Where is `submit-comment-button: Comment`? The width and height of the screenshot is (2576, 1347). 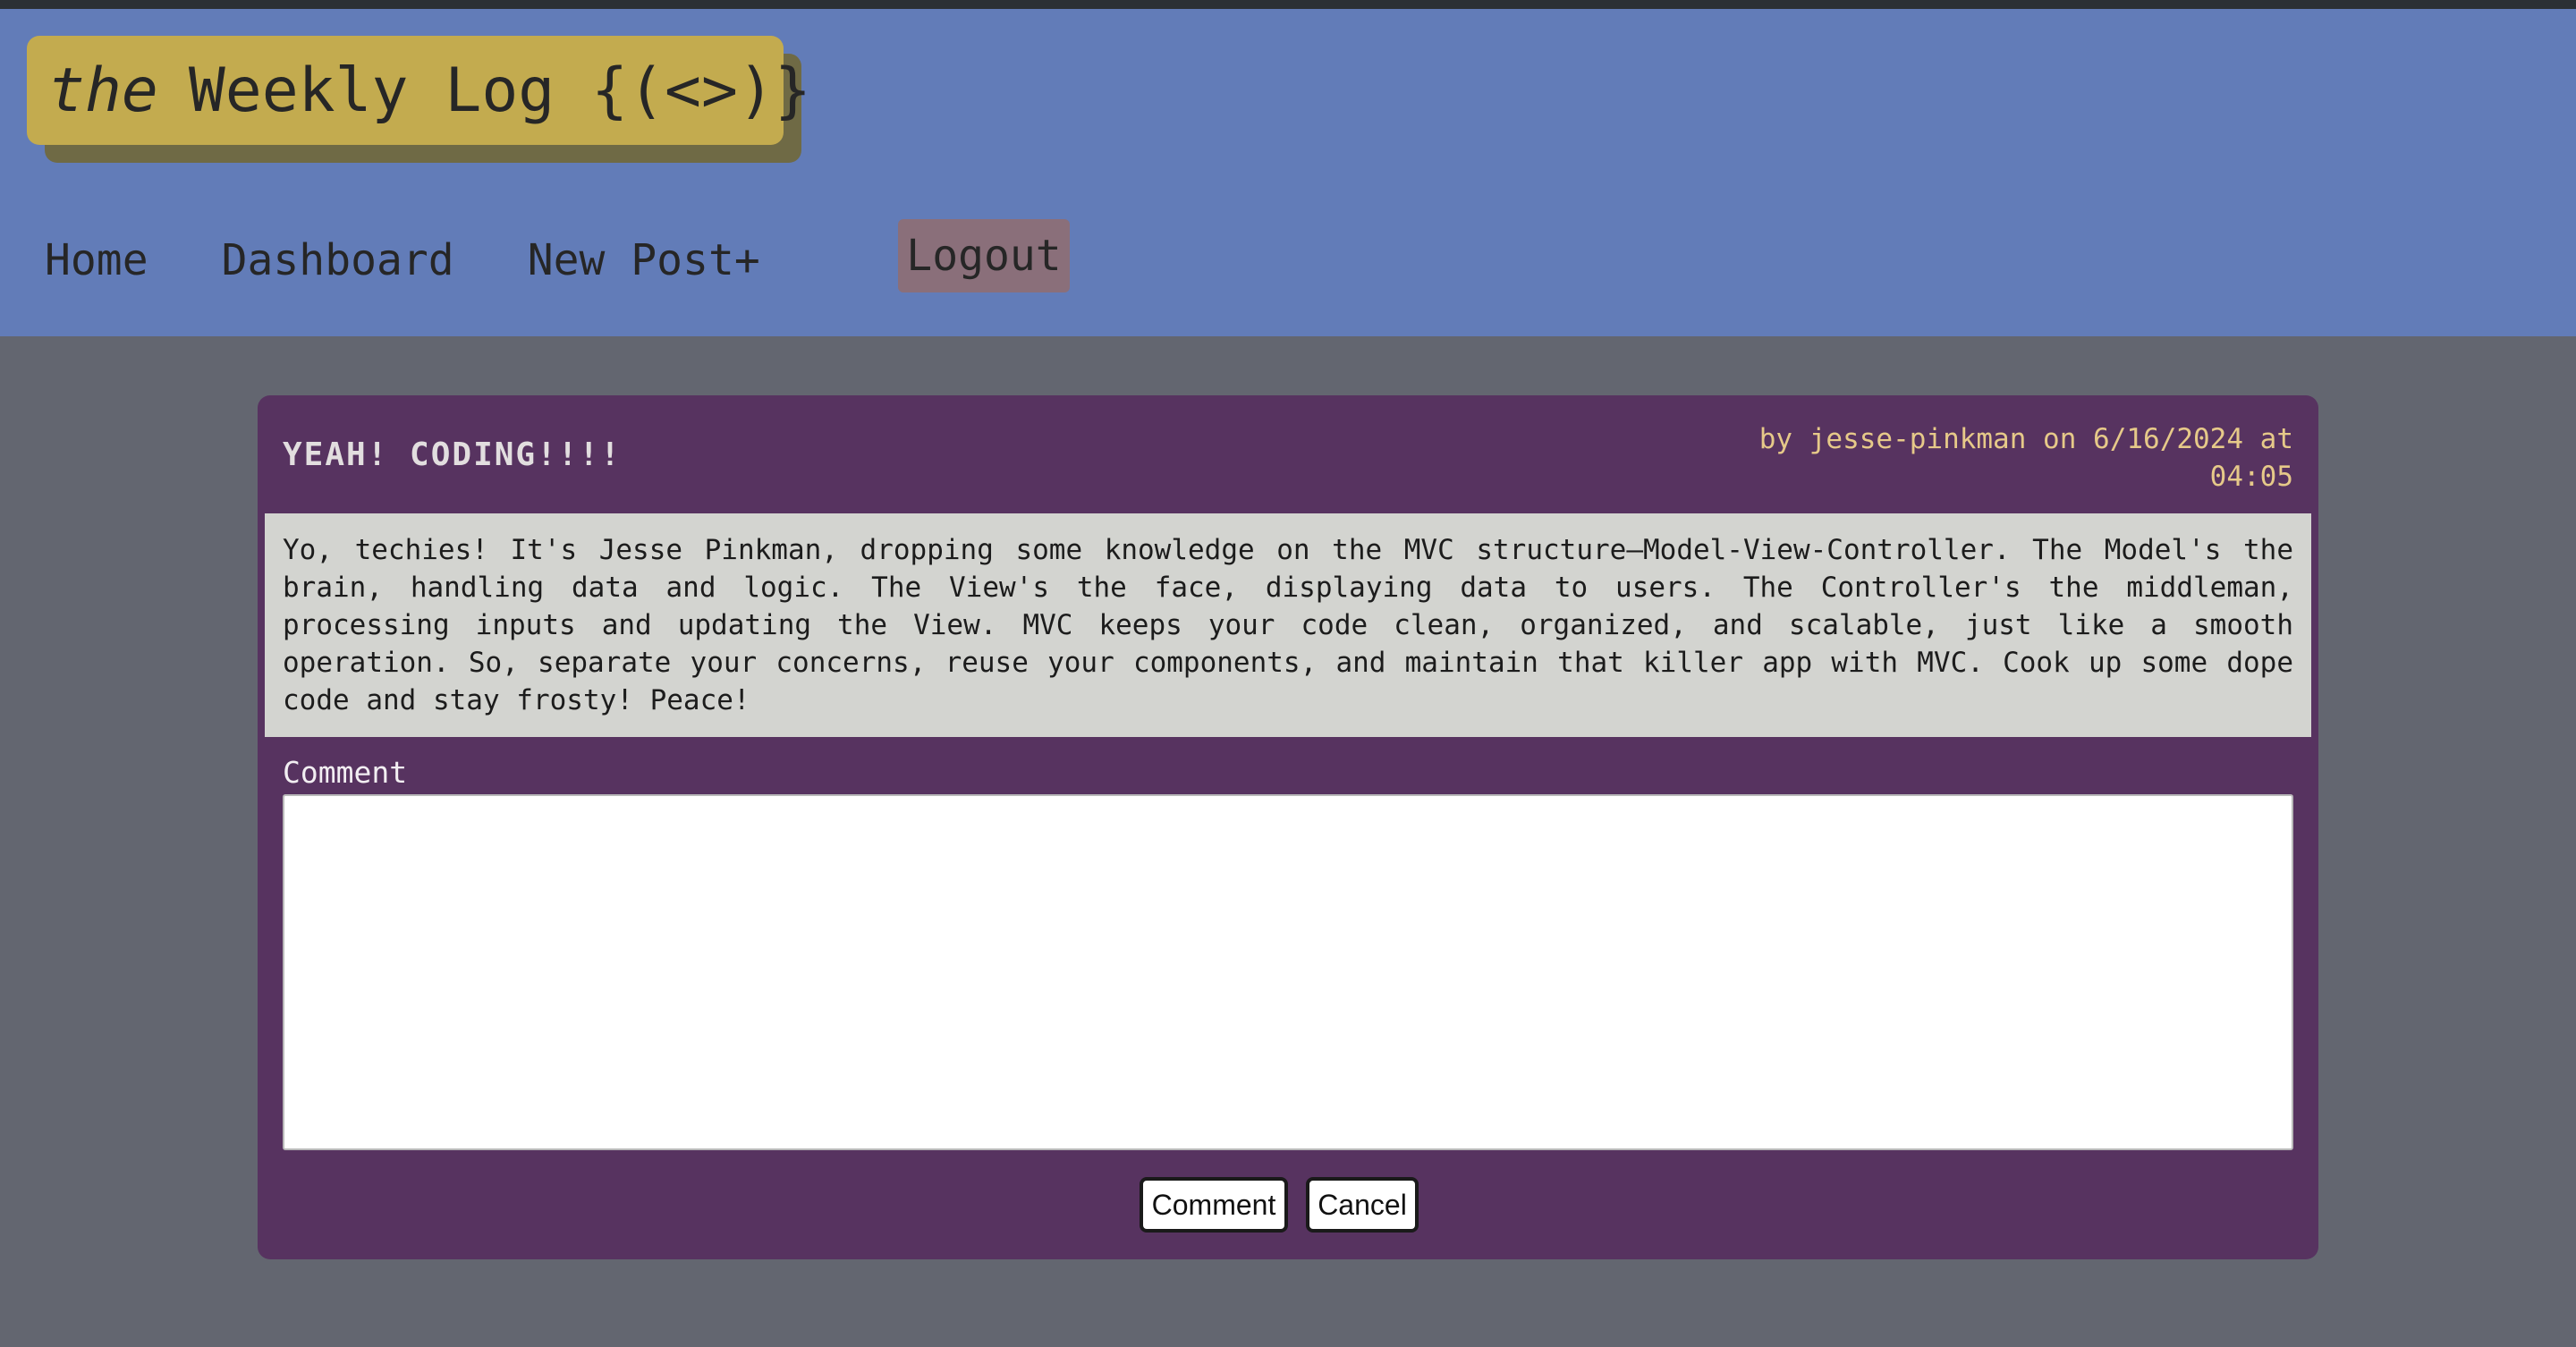 submit-comment-button: Comment is located at coordinates (1214, 1205).